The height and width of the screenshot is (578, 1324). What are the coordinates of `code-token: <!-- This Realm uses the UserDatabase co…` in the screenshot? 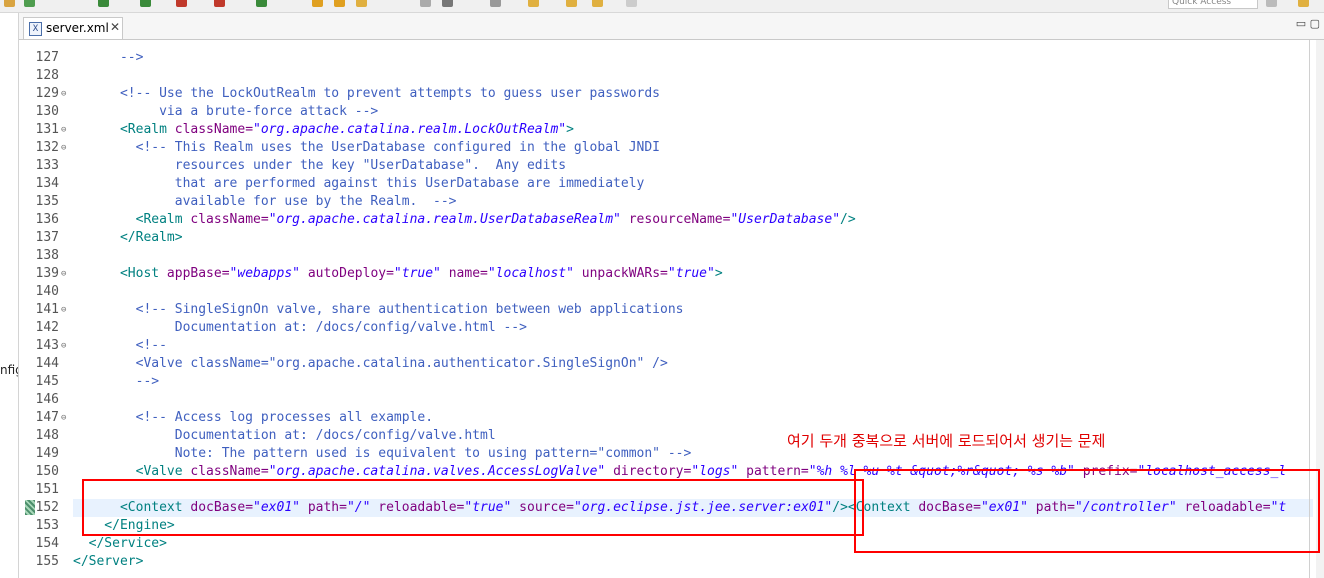 It's located at (366, 147).